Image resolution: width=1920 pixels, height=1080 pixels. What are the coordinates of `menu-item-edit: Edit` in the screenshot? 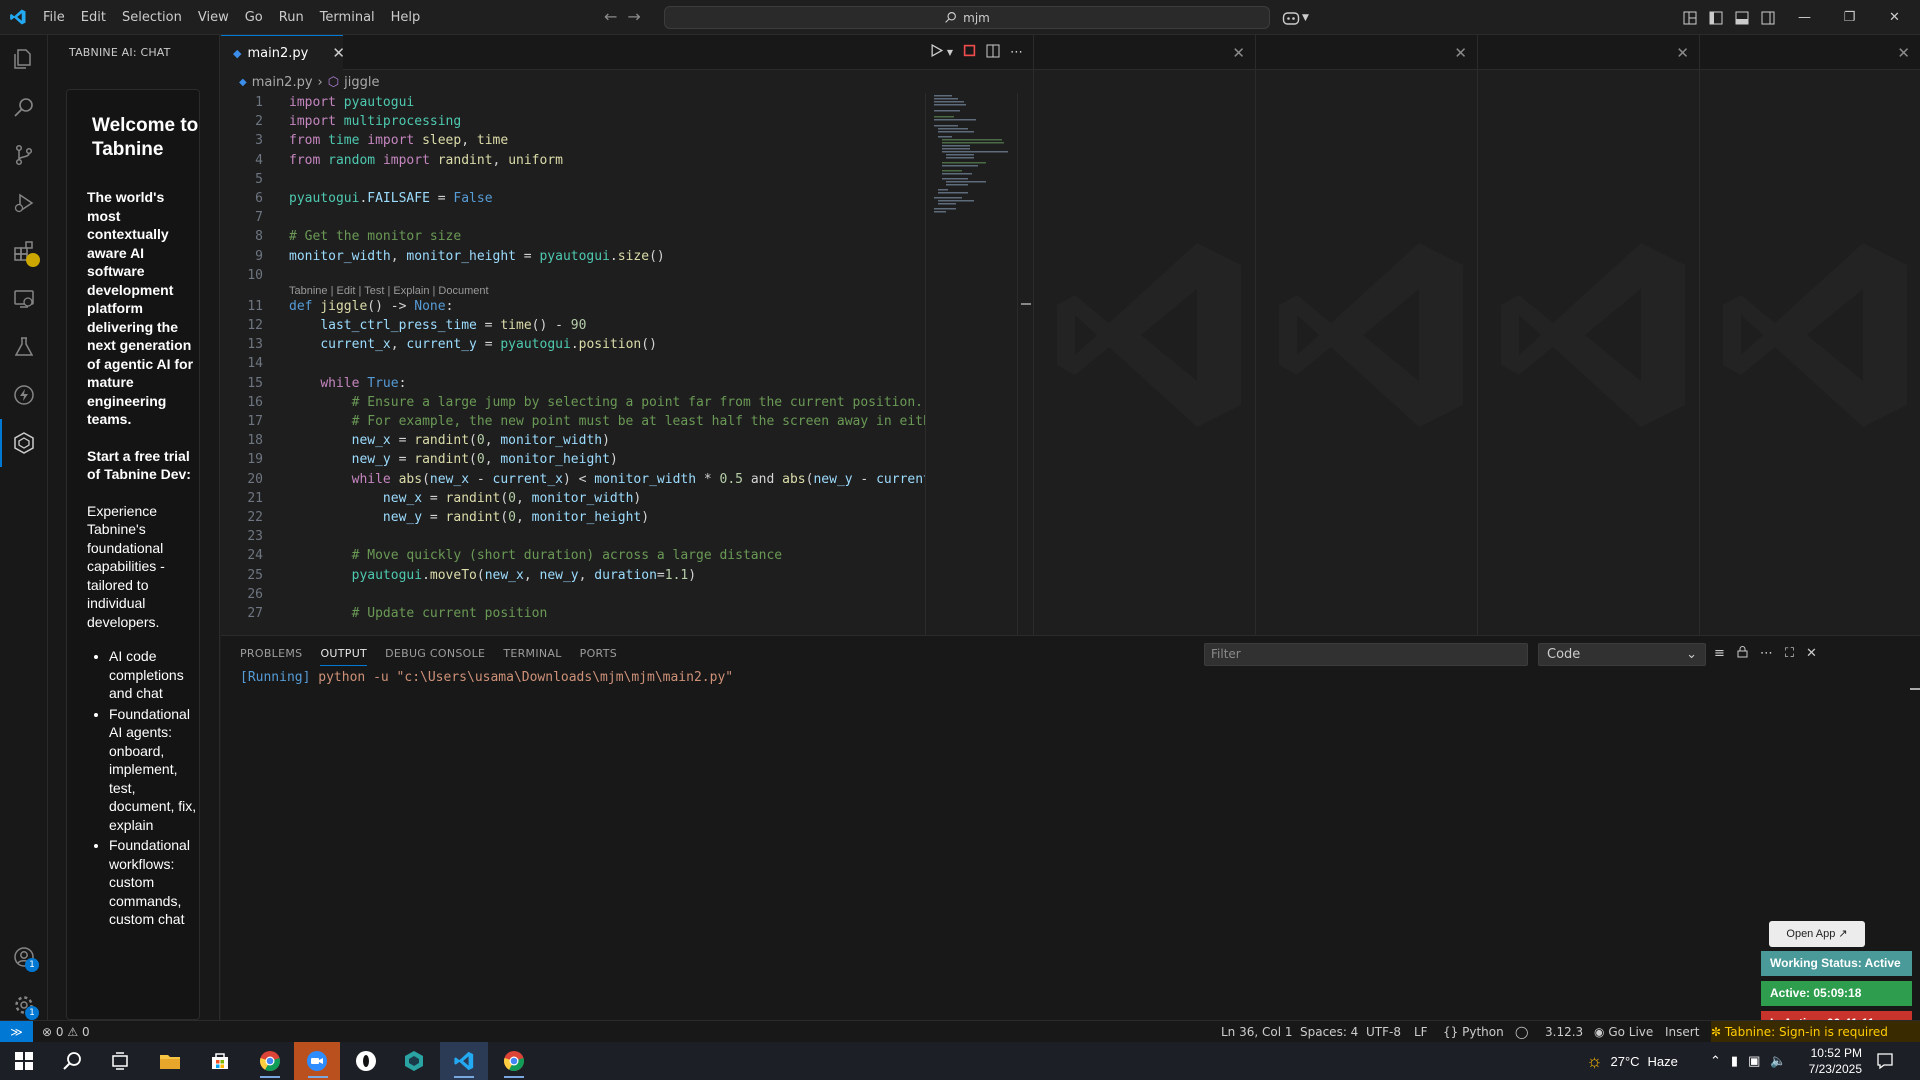 It's located at (93, 17).